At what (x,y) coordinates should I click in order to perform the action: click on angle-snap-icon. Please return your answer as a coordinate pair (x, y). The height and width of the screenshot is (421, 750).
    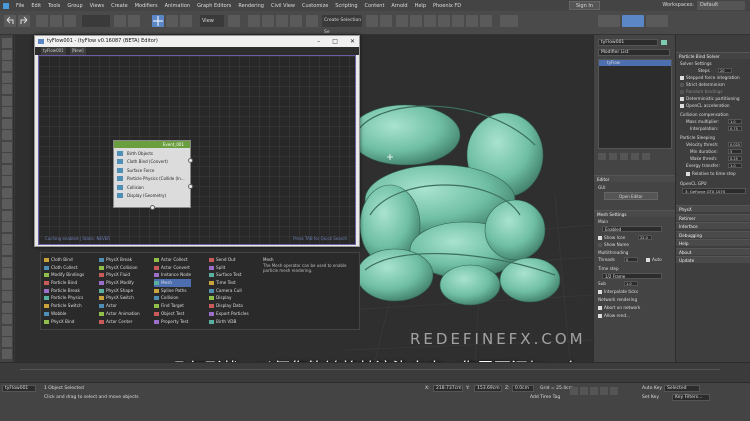
    Looking at the image, I should click on (268, 21).